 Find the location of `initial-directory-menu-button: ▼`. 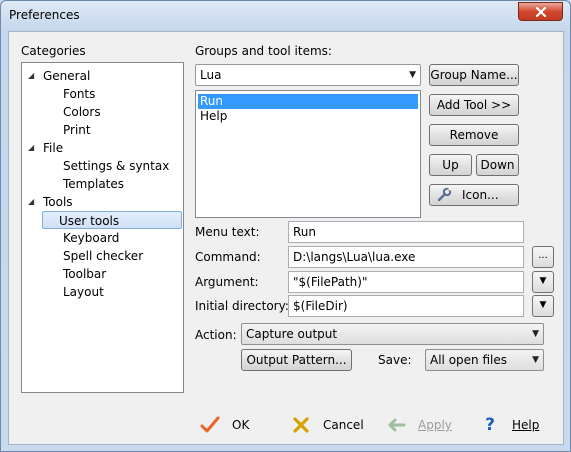

initial-directory-menu-button: ▼ is located at coordinates (543, 306).